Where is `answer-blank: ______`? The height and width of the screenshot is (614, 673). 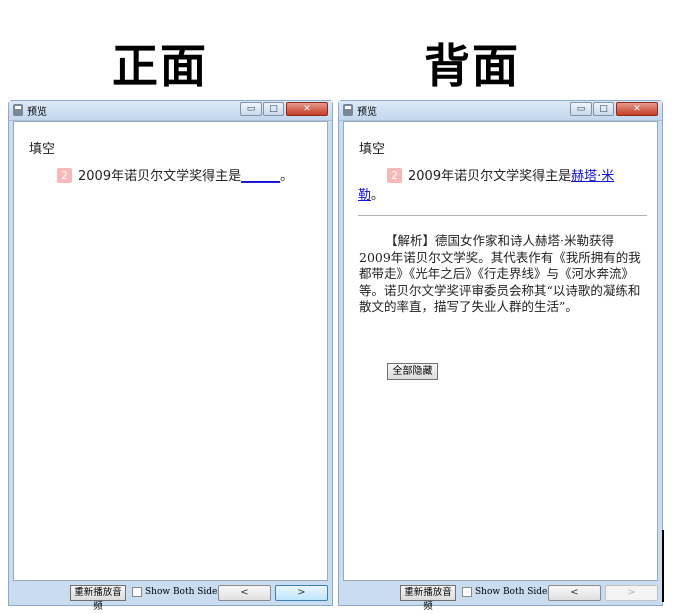
answer-blank: ______ is located at coordinates (261, 176).